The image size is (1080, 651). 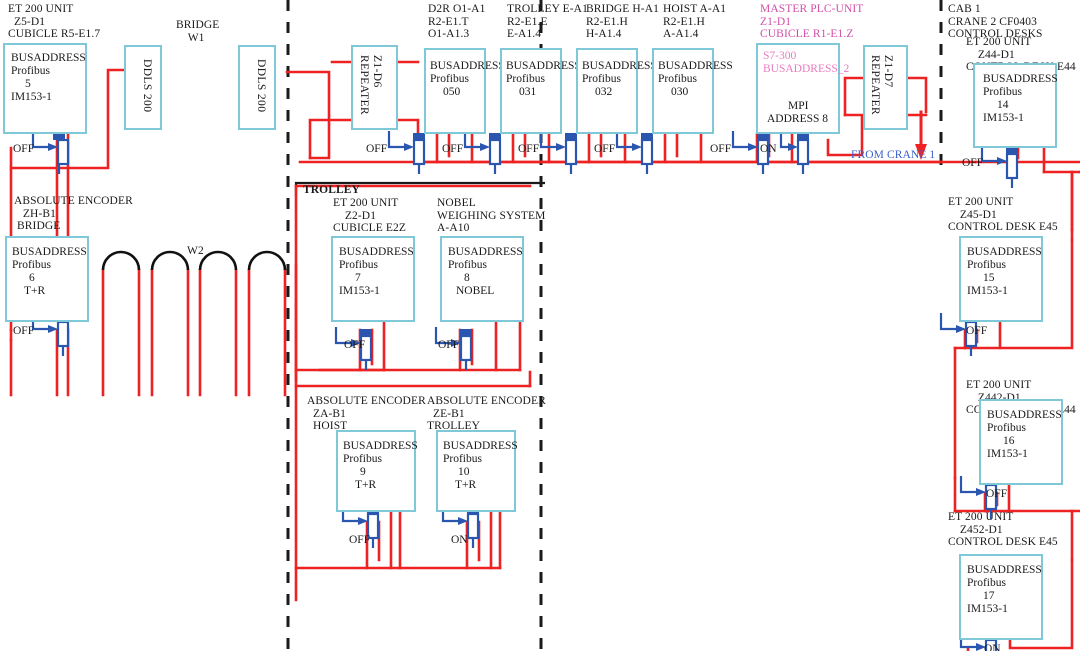 What do you see at coordinates (466, 485) in the screenshot?
I see `zeb1-type-label: T+R` at bounding box center [466, 485].